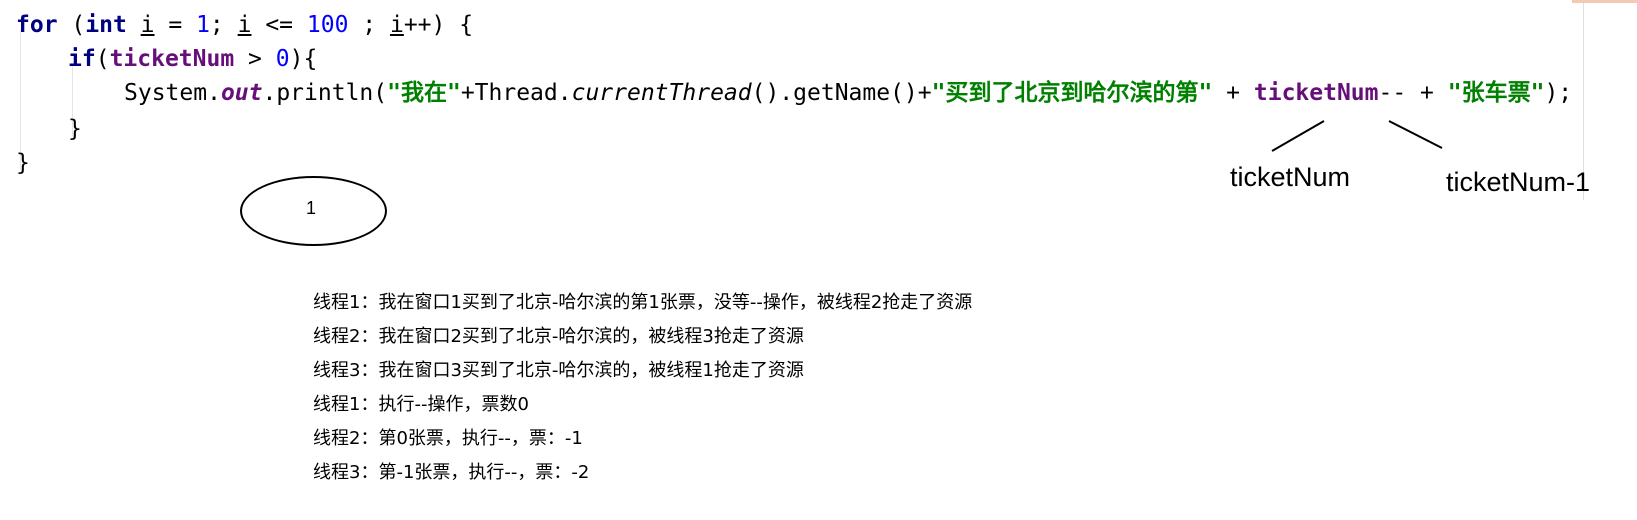  Describe the element at coordinates (448, 438) in the screenshot. I see `note-line: 线程2：第0张票，执行--，票：-1` at that location.